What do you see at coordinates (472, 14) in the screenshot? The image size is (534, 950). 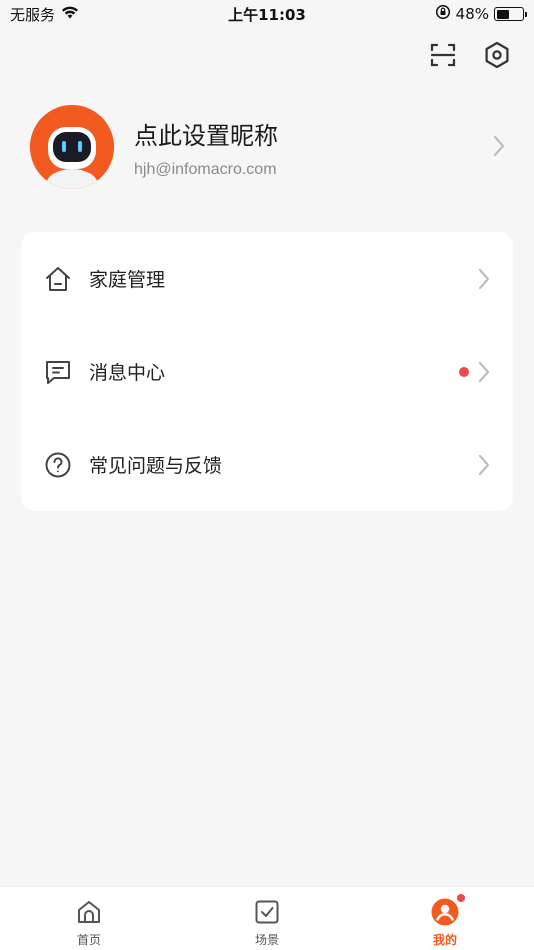 I see `battery-percent: 48%` at bounding box center [472, 14].